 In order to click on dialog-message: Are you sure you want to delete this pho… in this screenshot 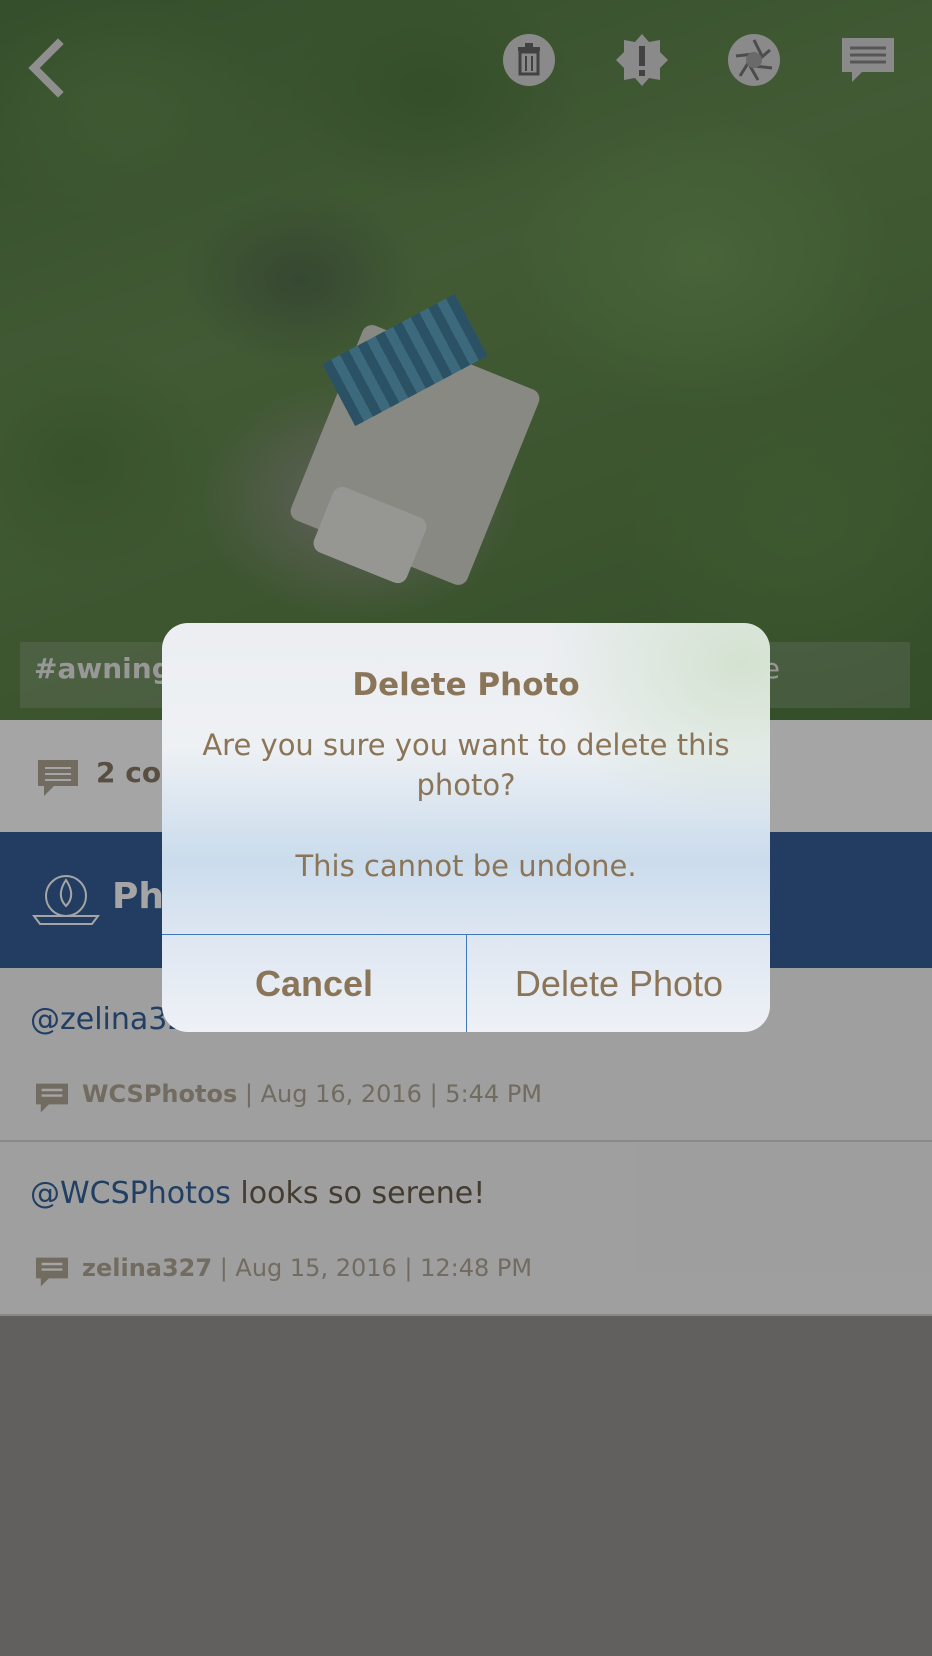, I will do `click(466, 765)`.